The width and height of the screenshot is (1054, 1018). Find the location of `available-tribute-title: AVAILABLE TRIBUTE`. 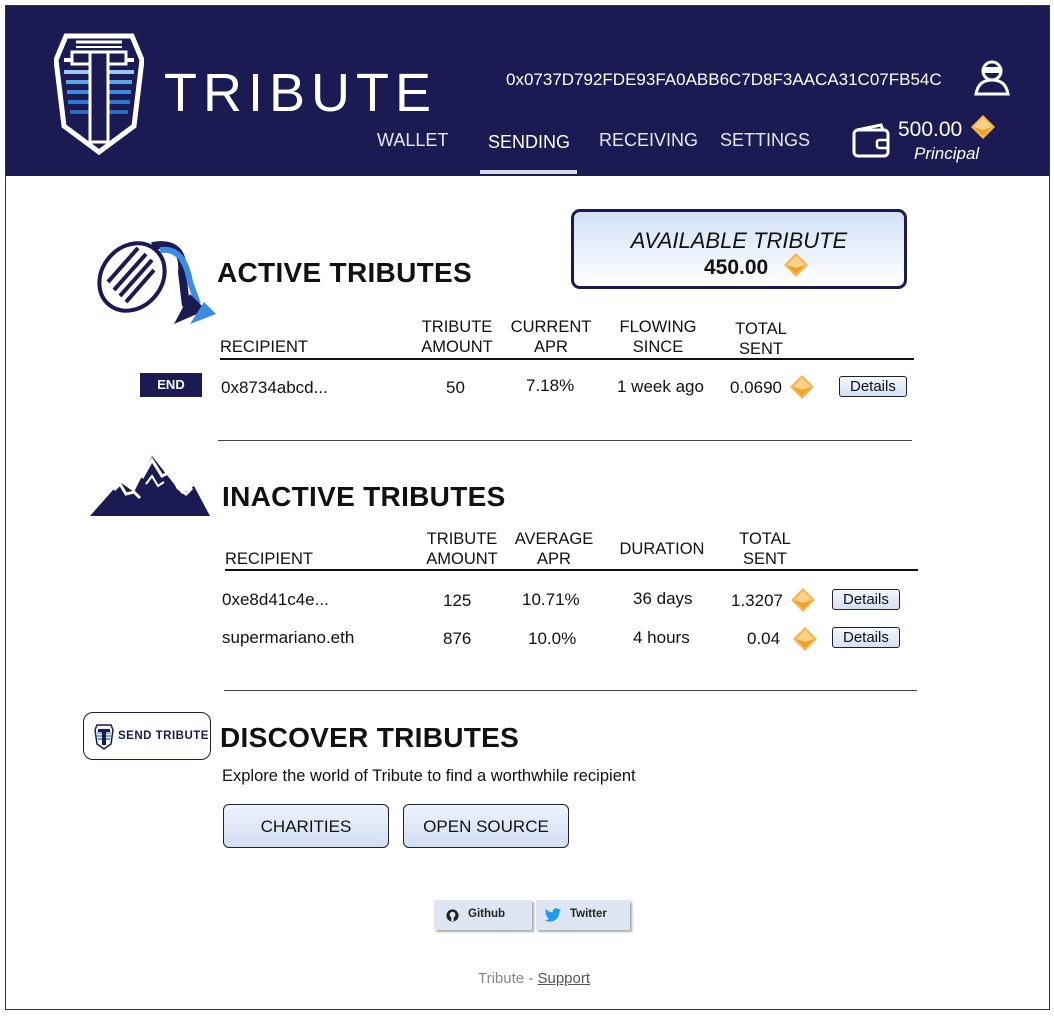

available-tribute-title: AVAILABLE TRIBUTE is located at coordinates (739, 240).